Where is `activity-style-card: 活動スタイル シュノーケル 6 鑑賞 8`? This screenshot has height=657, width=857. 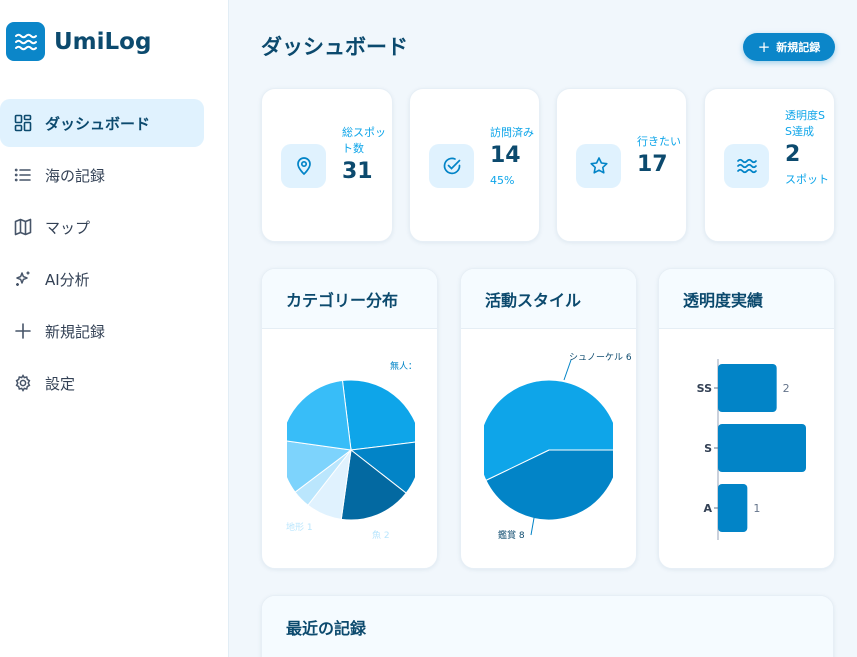
activity-style-card: 活動スタイル シュノーケル 6 鑑賞 8 is located at coordinates (548, 418).